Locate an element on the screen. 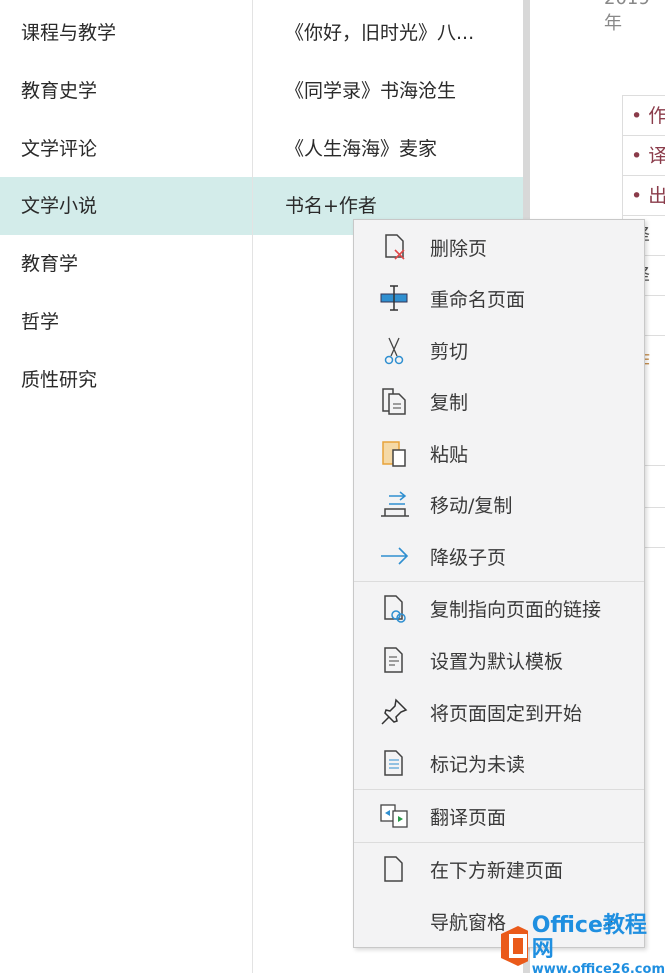  table-row: • 出 is located at coordinates (644, 195).